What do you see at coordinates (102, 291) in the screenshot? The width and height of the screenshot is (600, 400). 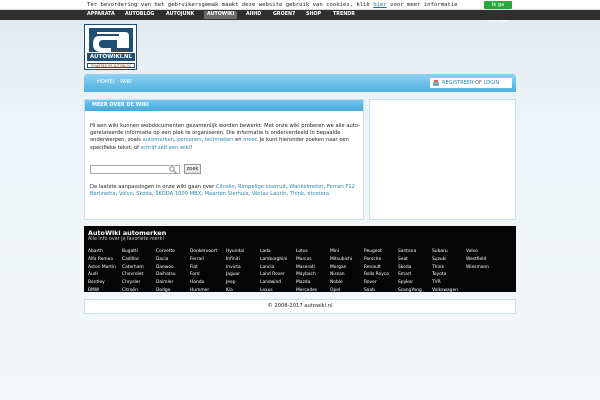 I see `brand-link: BMW` at bounding box center [102, 291].